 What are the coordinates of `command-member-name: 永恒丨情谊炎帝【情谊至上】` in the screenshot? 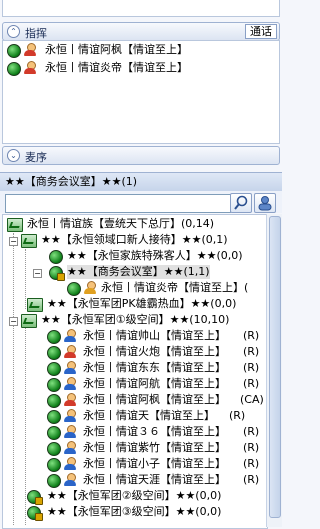 It's located at (116, 67).